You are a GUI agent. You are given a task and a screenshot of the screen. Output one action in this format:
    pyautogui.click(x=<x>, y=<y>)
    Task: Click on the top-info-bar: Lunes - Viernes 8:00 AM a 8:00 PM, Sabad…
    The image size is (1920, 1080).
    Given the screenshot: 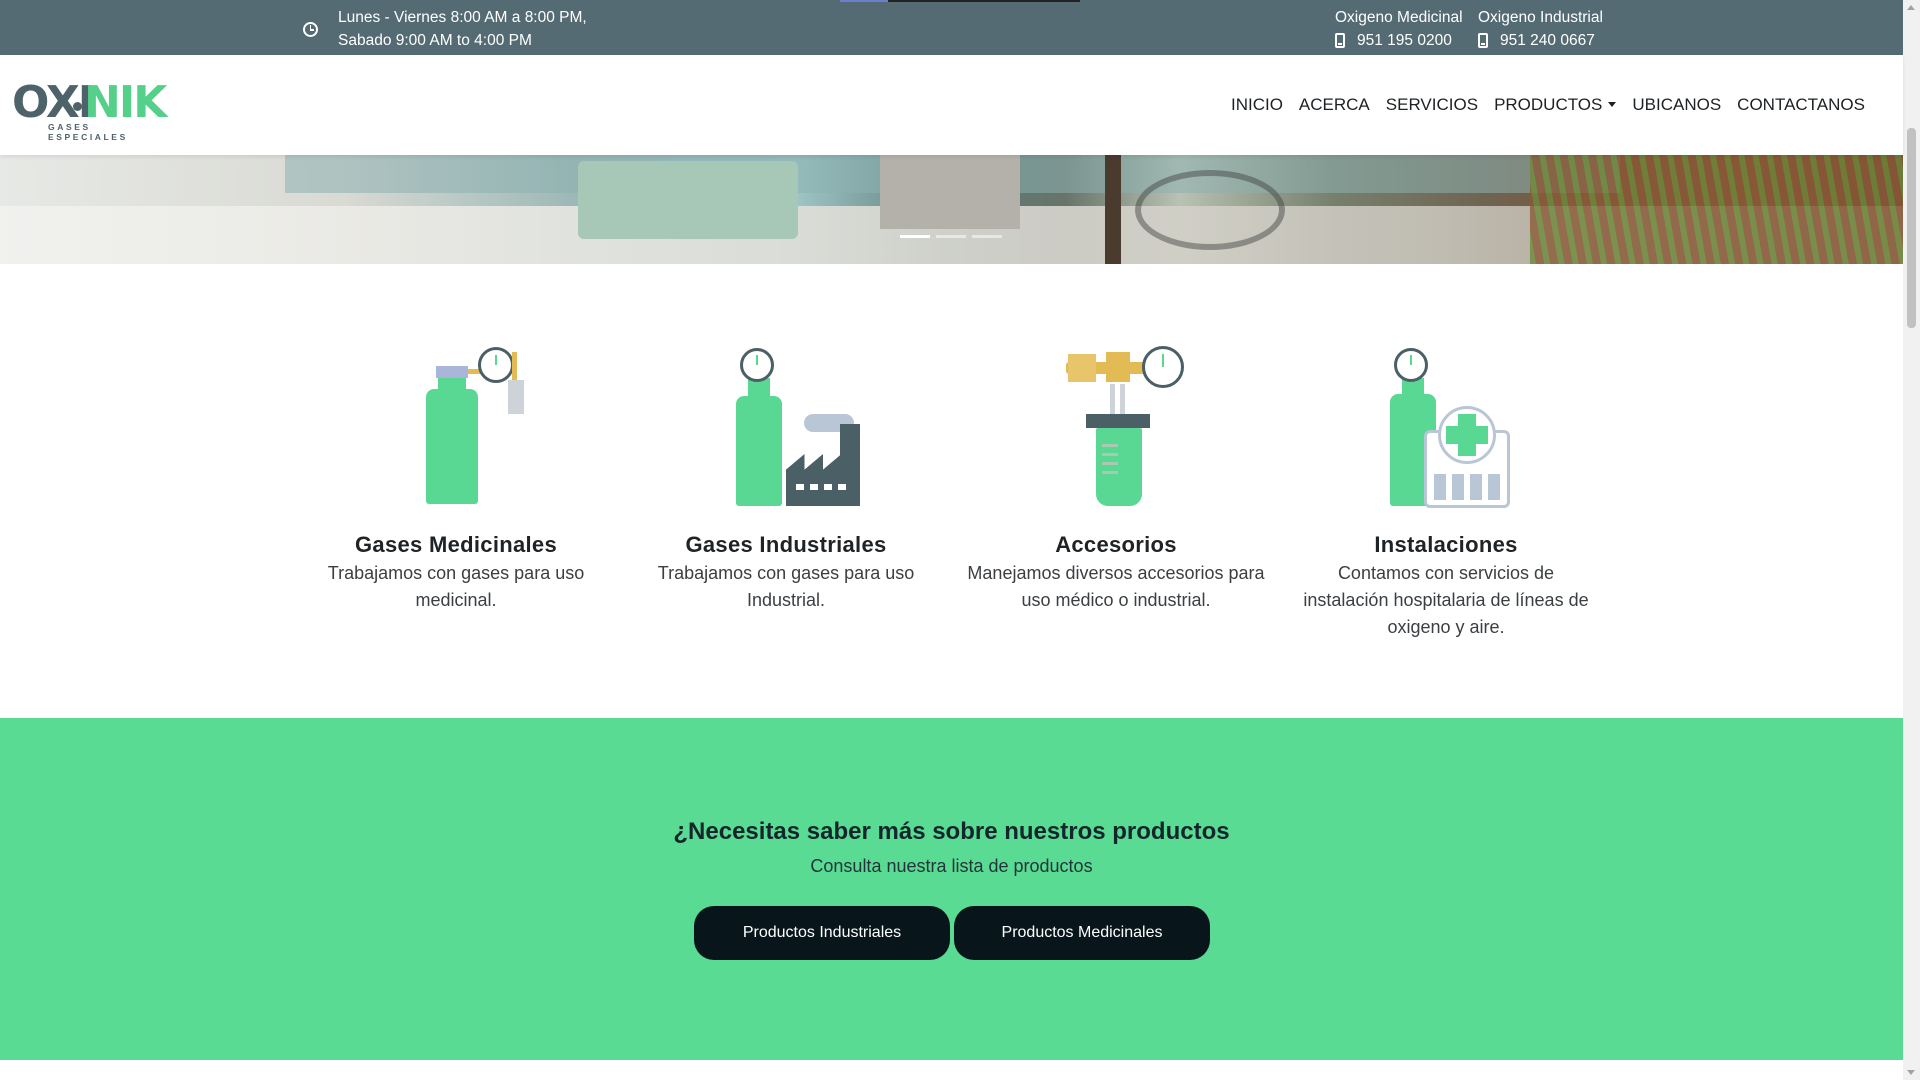 What is the action you would take?
    pyautogui.click(x=951, y=27)
    